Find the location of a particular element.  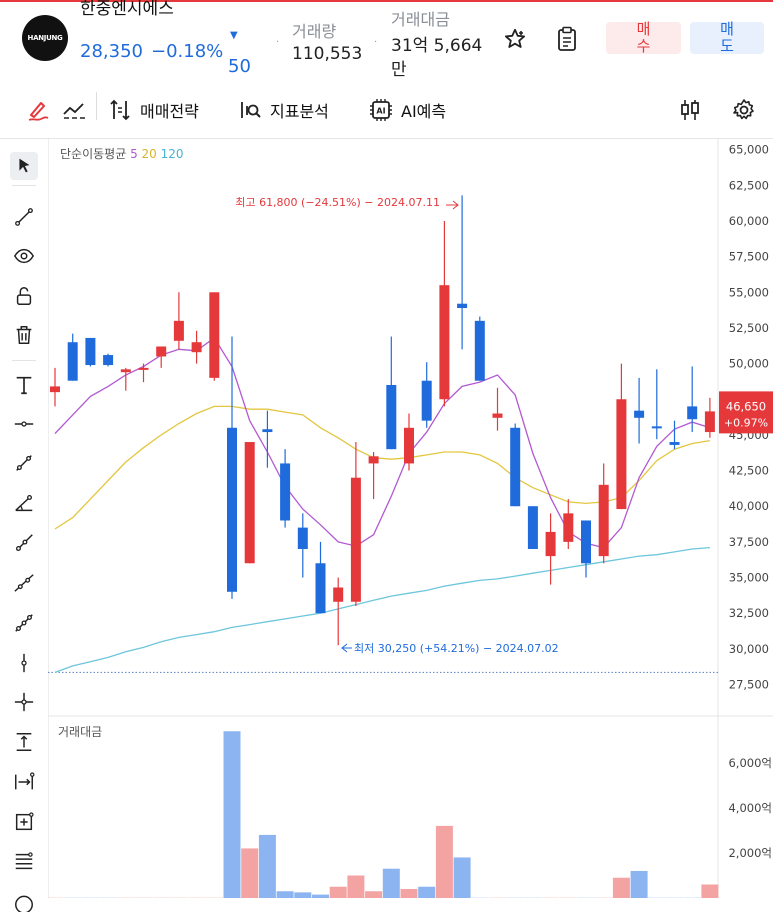

circle-icon is located at coordinates (24, 901).